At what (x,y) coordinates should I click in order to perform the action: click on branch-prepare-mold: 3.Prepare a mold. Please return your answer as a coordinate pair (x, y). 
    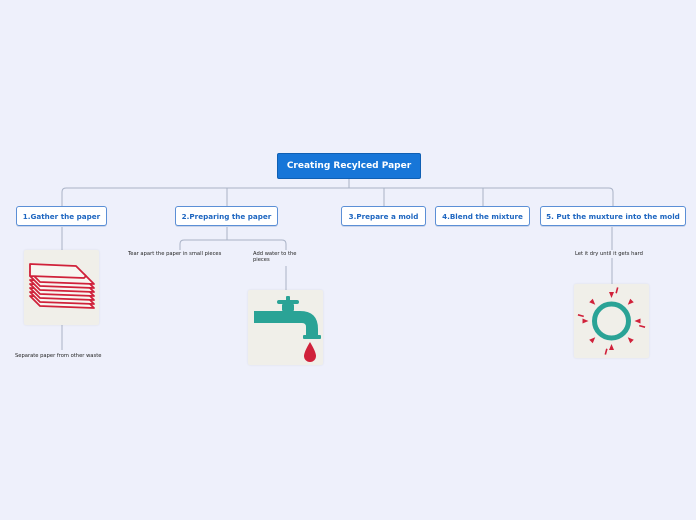
    Looking at the image, I should click on (383, 216).